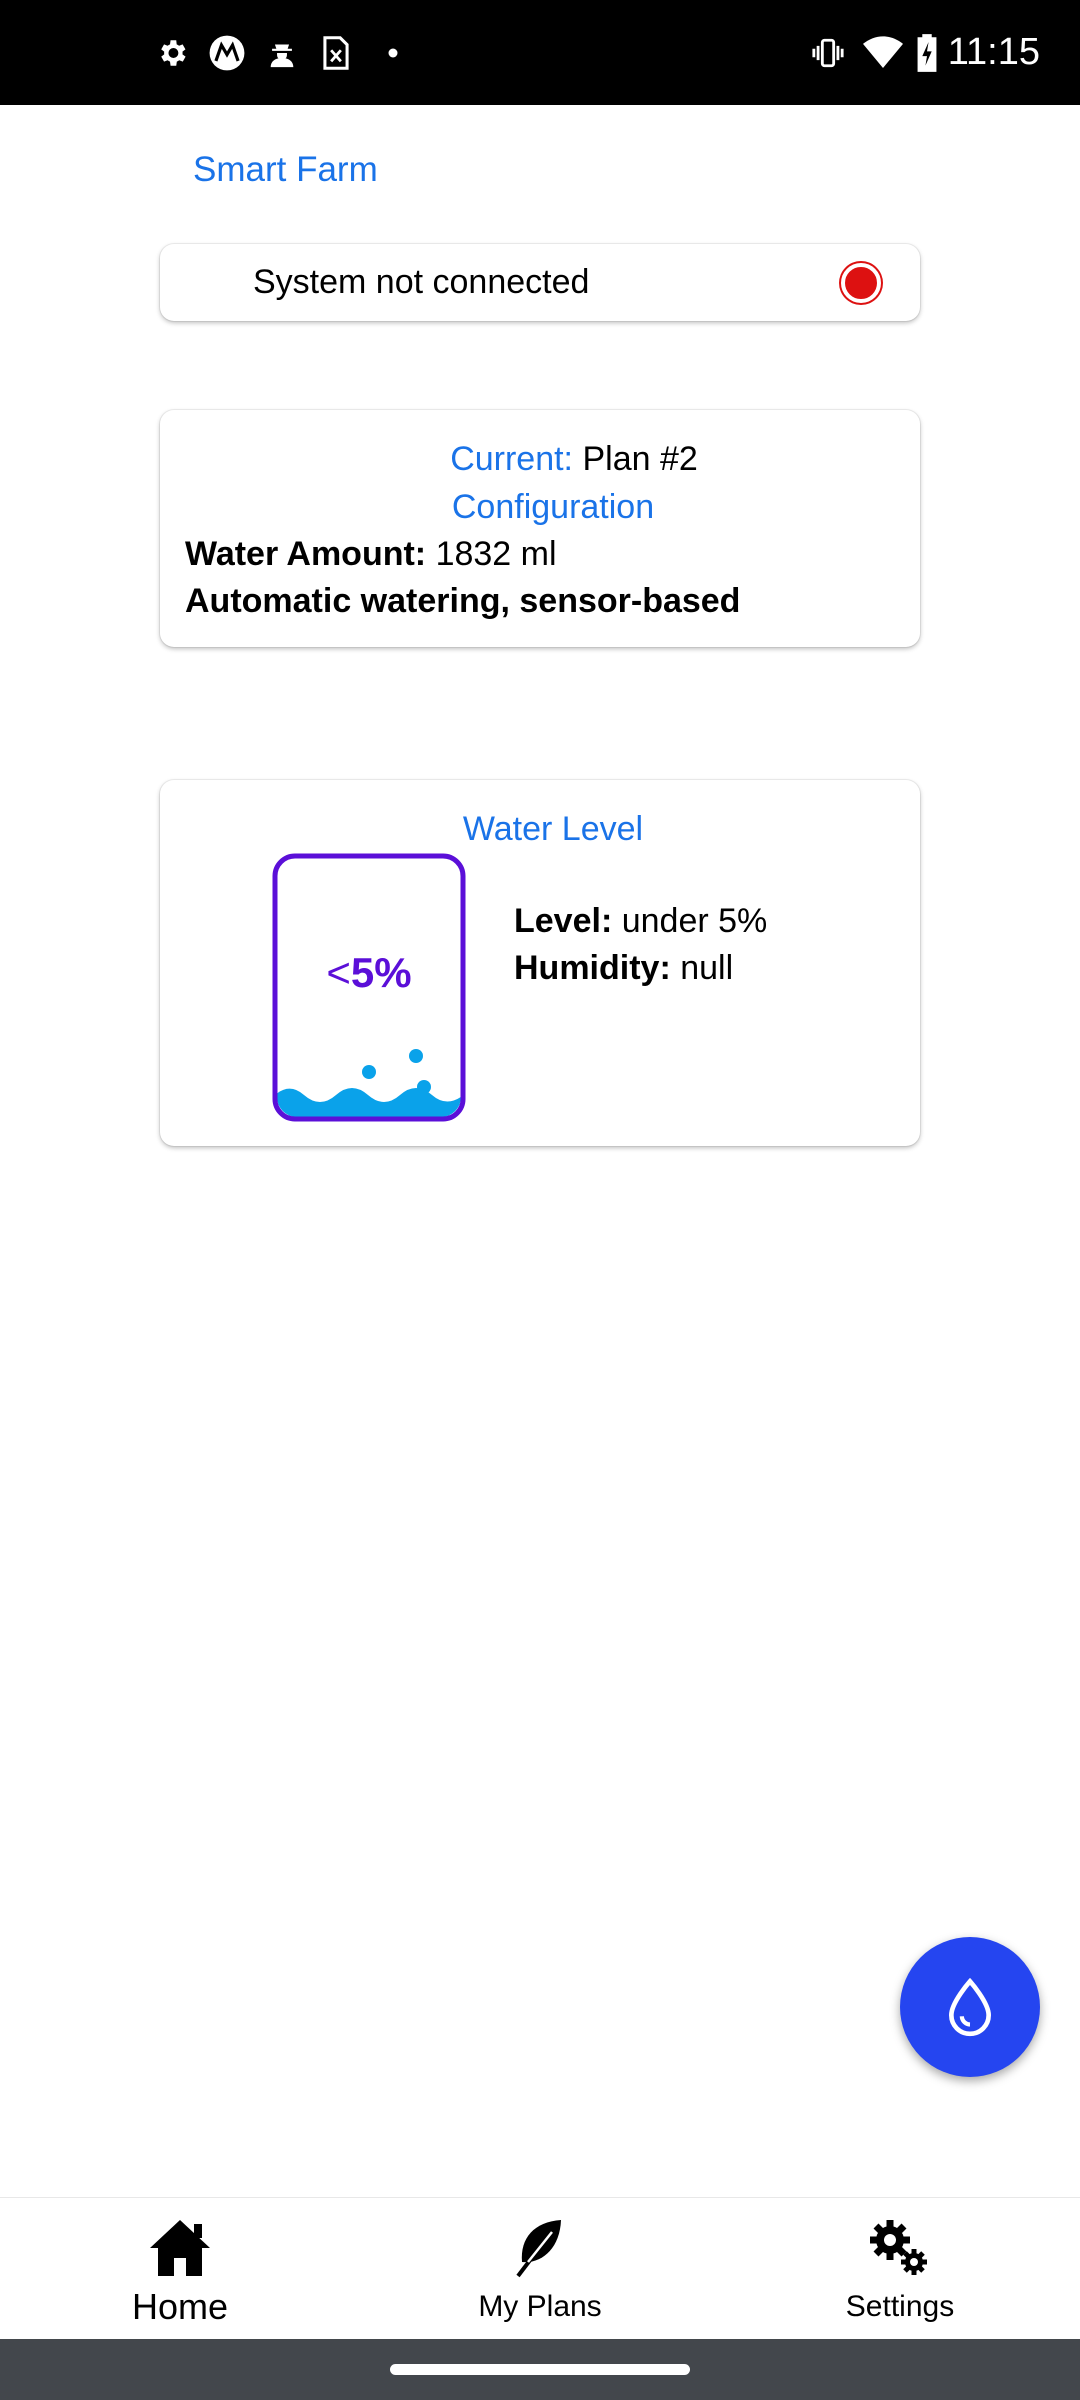  What do you see at coordinates (563, 921) in the screenshot?
I see `level-label: Level:` at bounding box center [563, 921].